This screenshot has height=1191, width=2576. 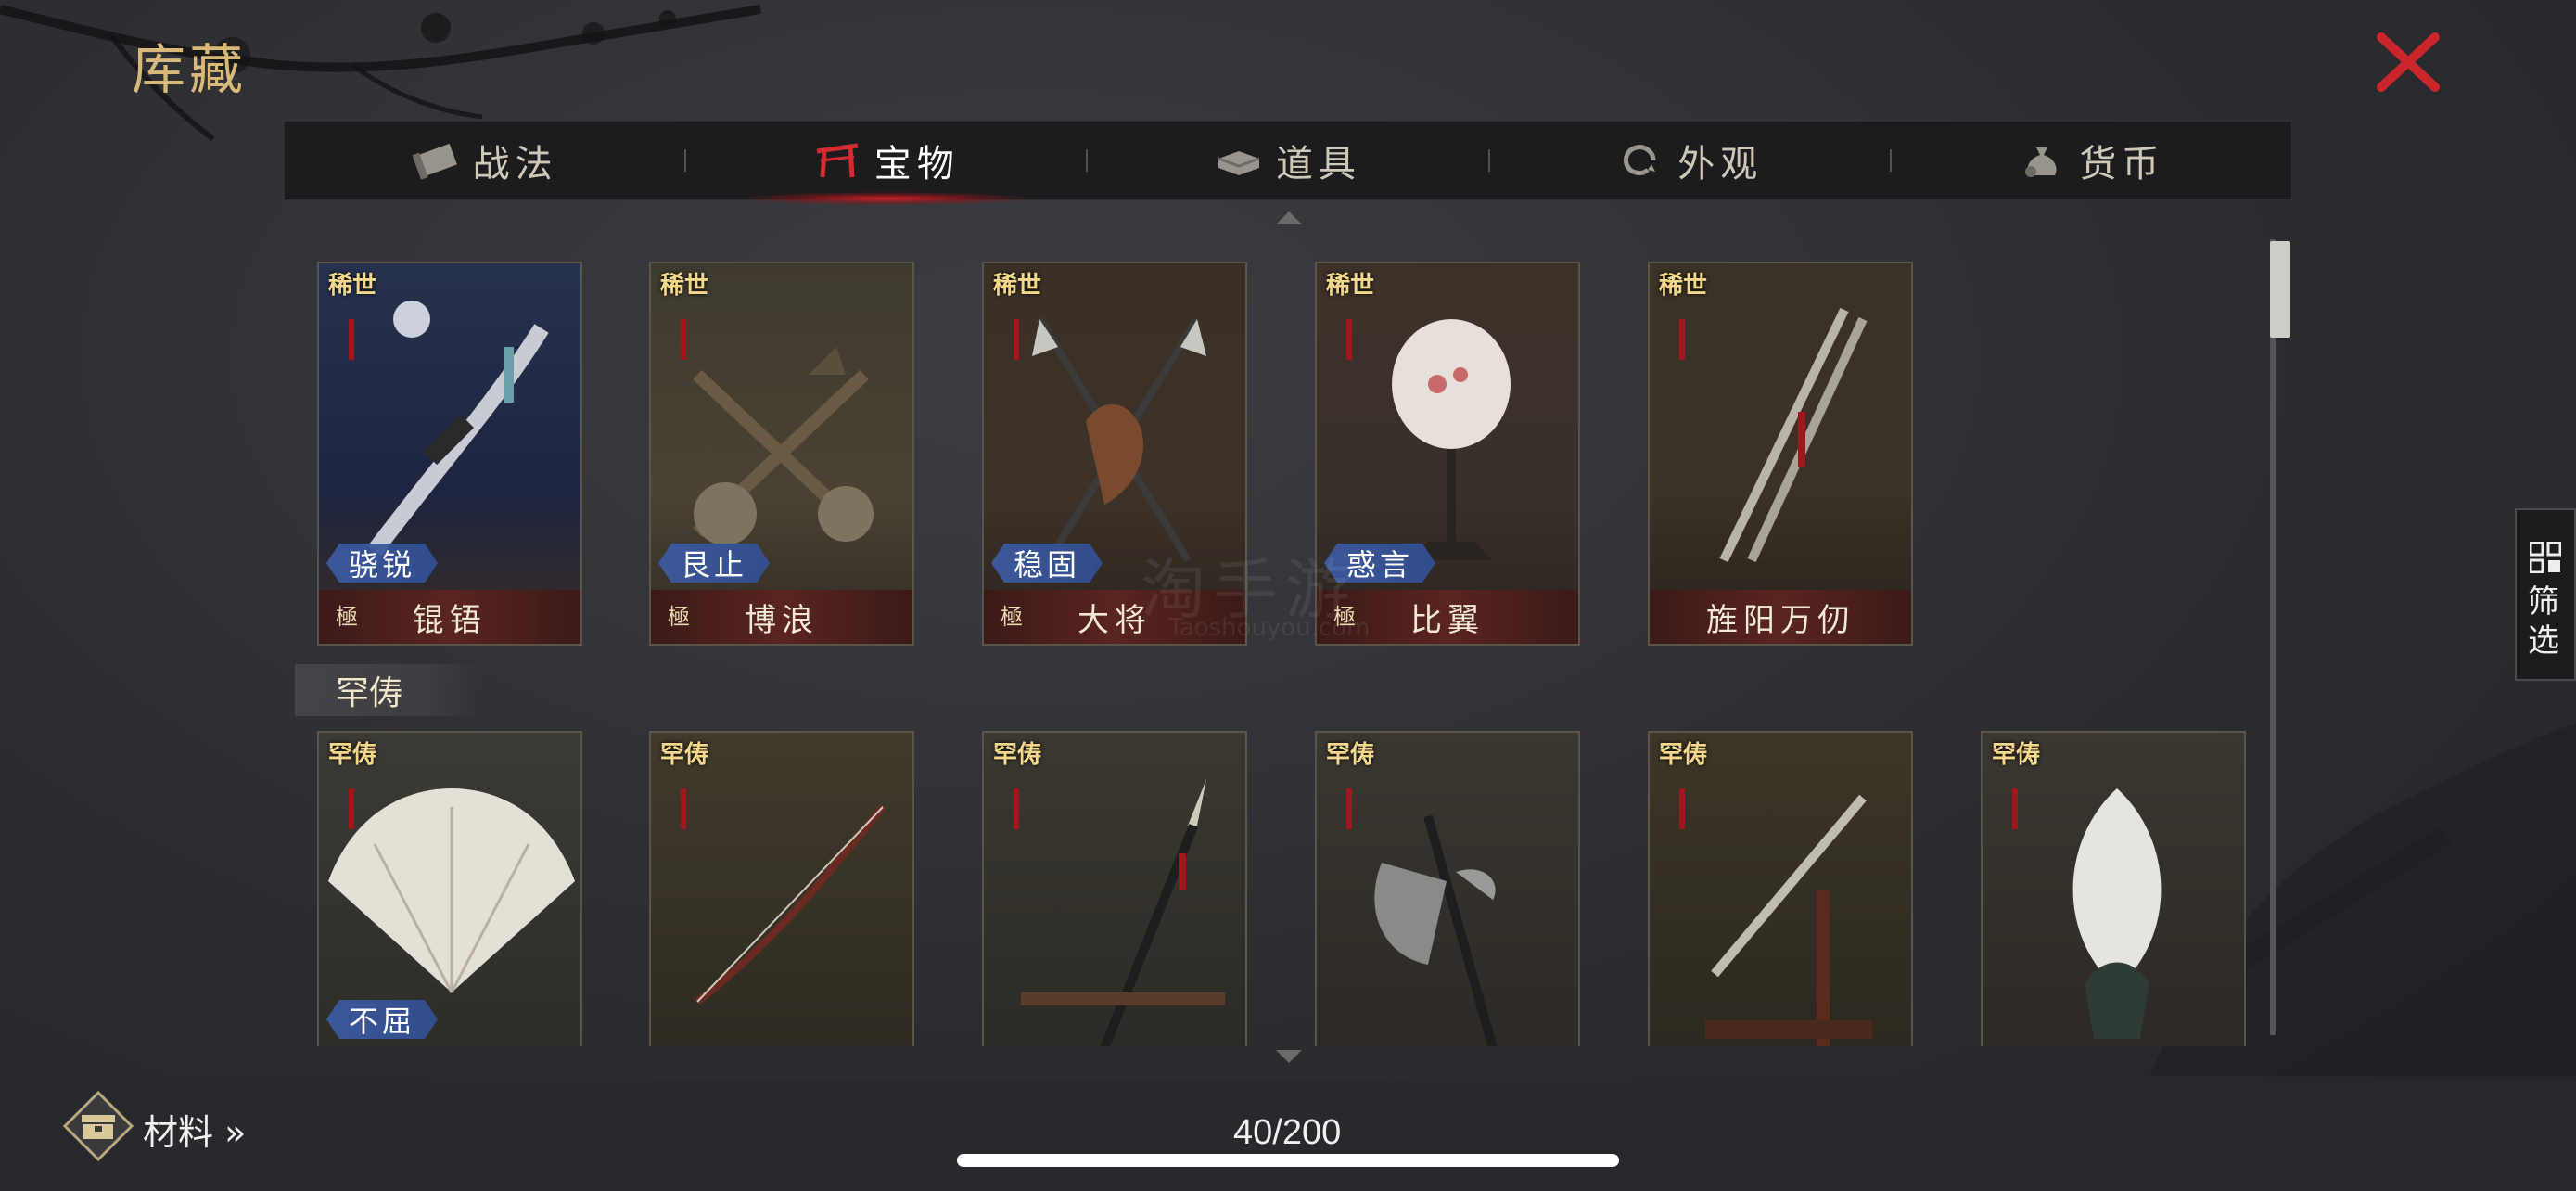 I want to click on treasure-card: 稀世 骁锐 锟铻 極, so click(x=450, y=454).